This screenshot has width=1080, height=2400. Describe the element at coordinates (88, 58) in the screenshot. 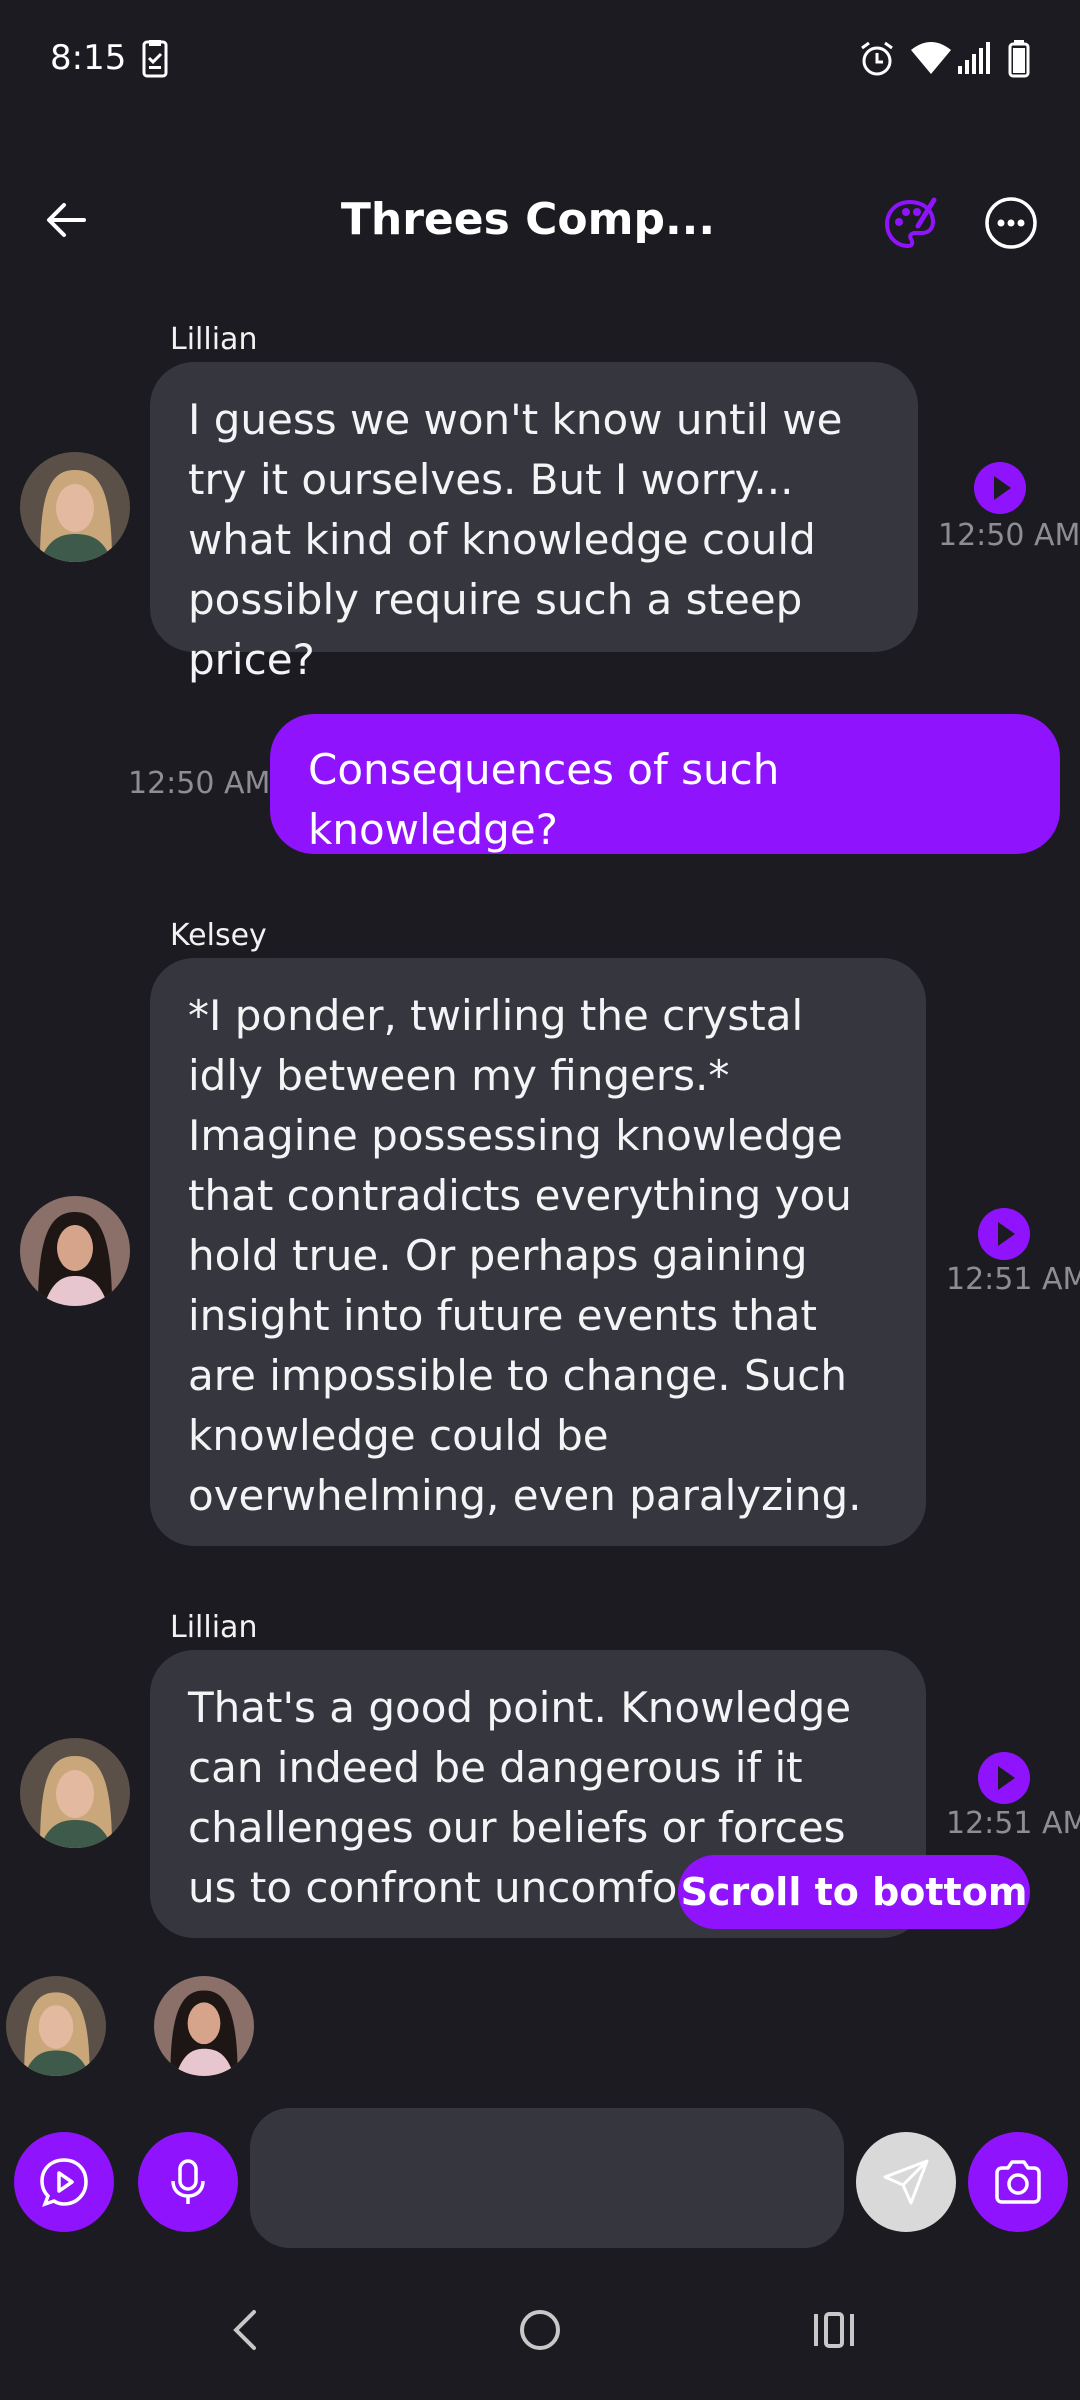

I see `status-time: 8:15` at that location.